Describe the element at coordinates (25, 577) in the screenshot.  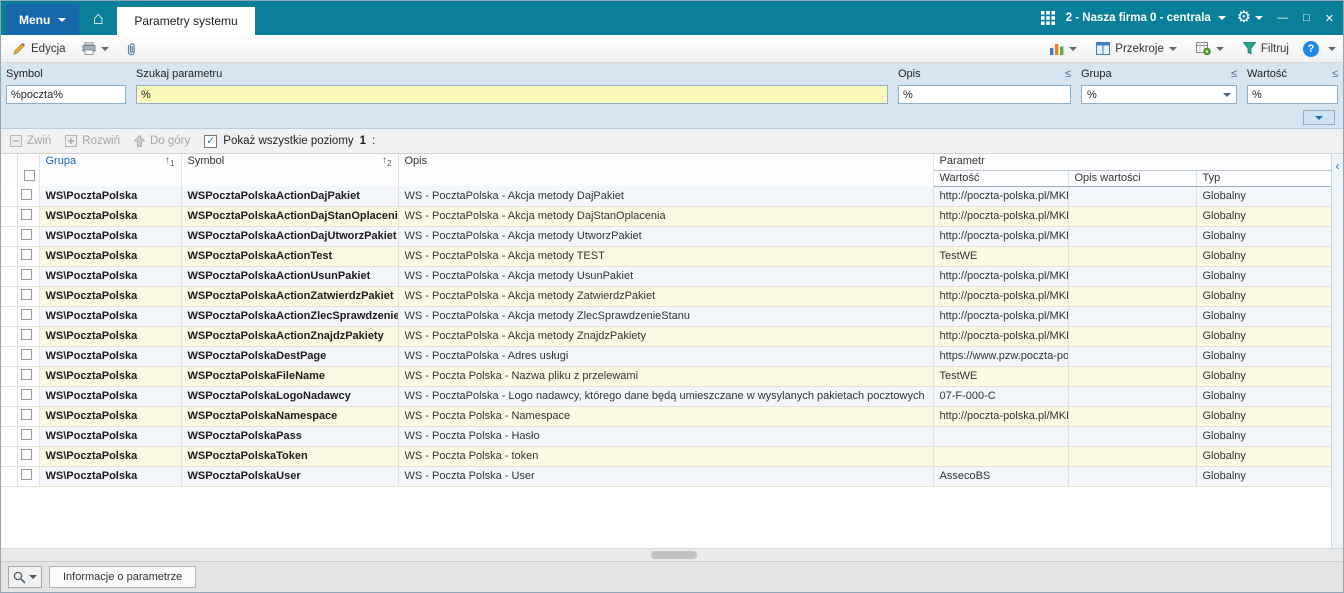
I see `zoom-button` at that location.